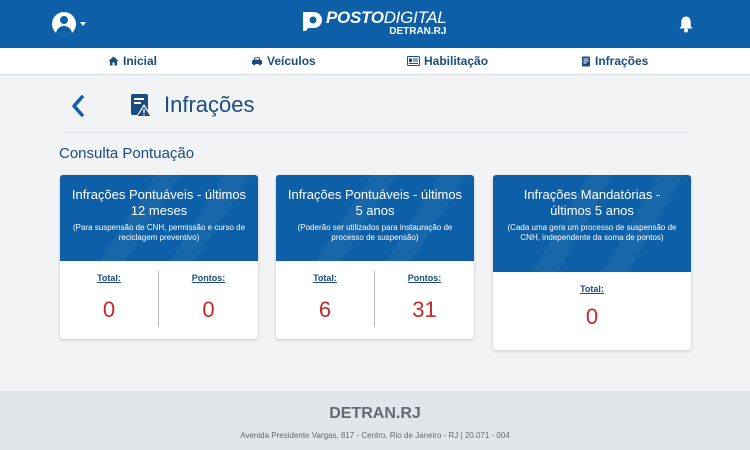 The width and height of the screenshot is (750, 450). What do you see at coordinates (375, 413) in the screenshot?
I see `footer-title: DETRAN.RJ` at bounding box center [375, 413].